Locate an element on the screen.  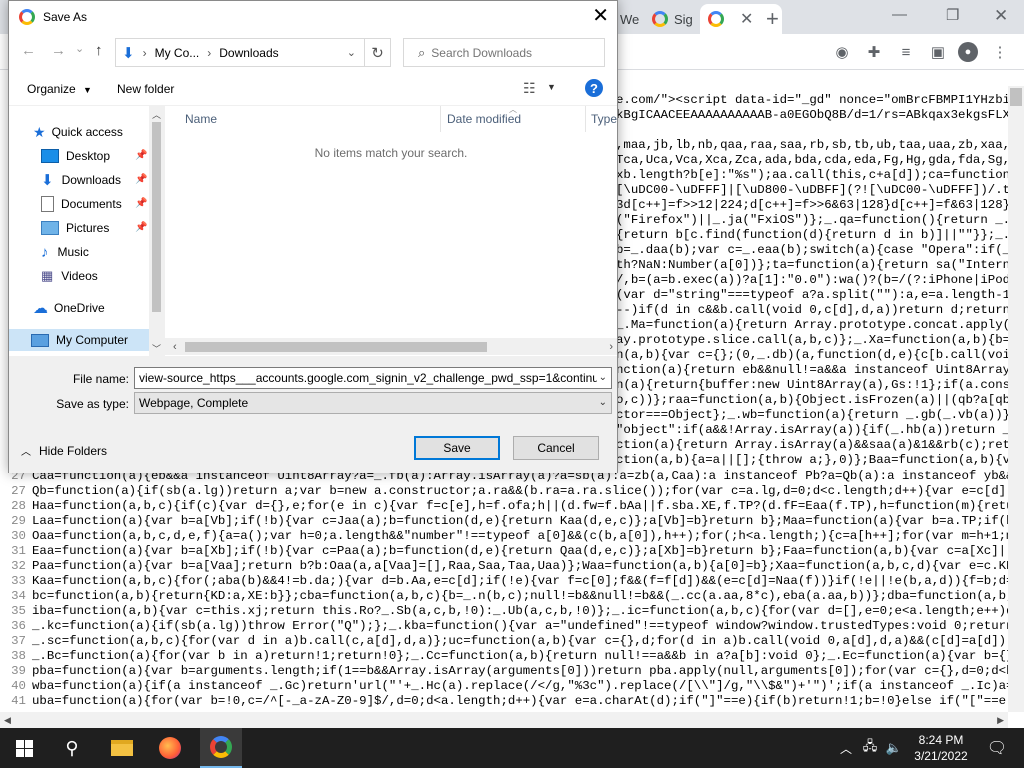
nav-item-music: ♪ Music is located at coordinates (65, 252).